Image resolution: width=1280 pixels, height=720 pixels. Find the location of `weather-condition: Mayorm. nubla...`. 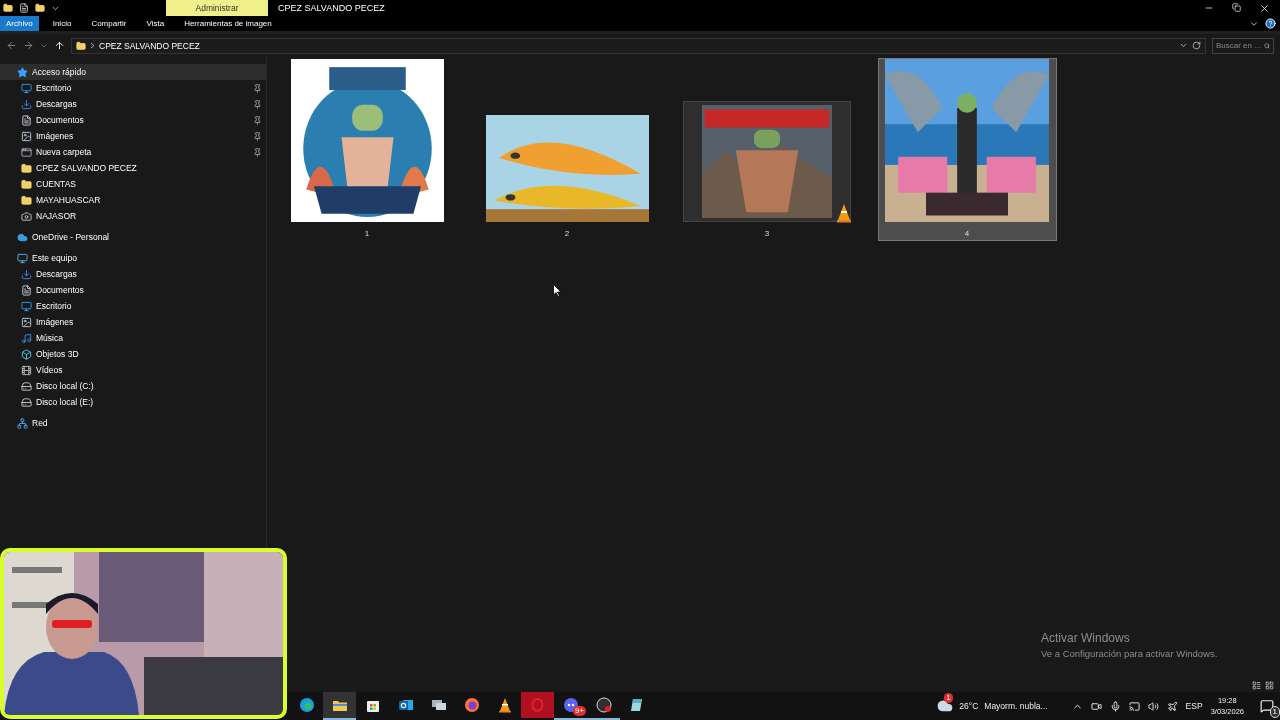

weather-condition: Mayorm. nubla... is located at coordinates (1016, 706).